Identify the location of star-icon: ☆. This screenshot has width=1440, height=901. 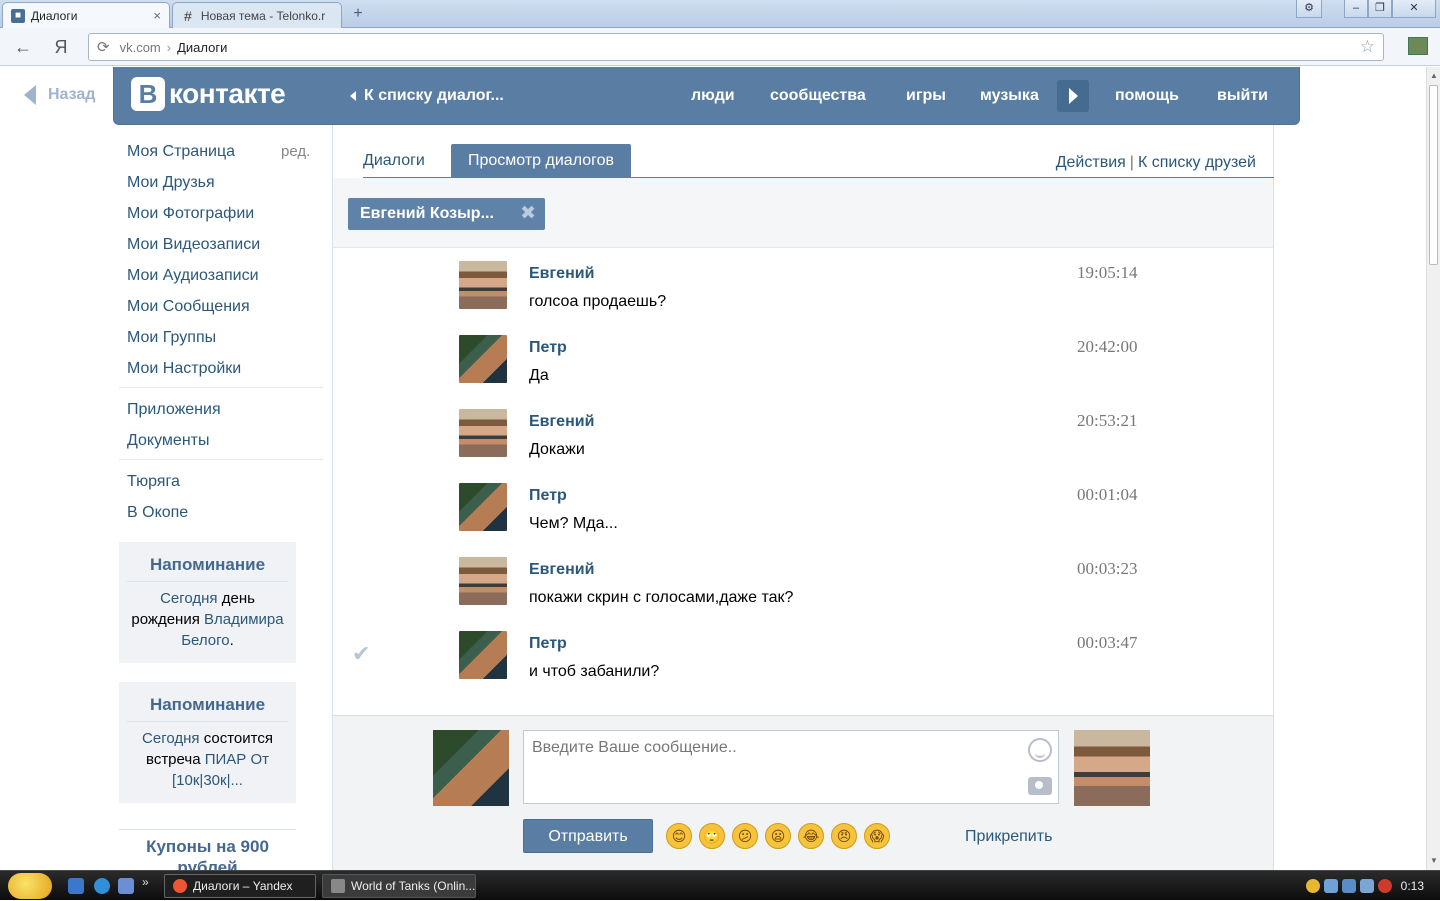
(1367, 47).